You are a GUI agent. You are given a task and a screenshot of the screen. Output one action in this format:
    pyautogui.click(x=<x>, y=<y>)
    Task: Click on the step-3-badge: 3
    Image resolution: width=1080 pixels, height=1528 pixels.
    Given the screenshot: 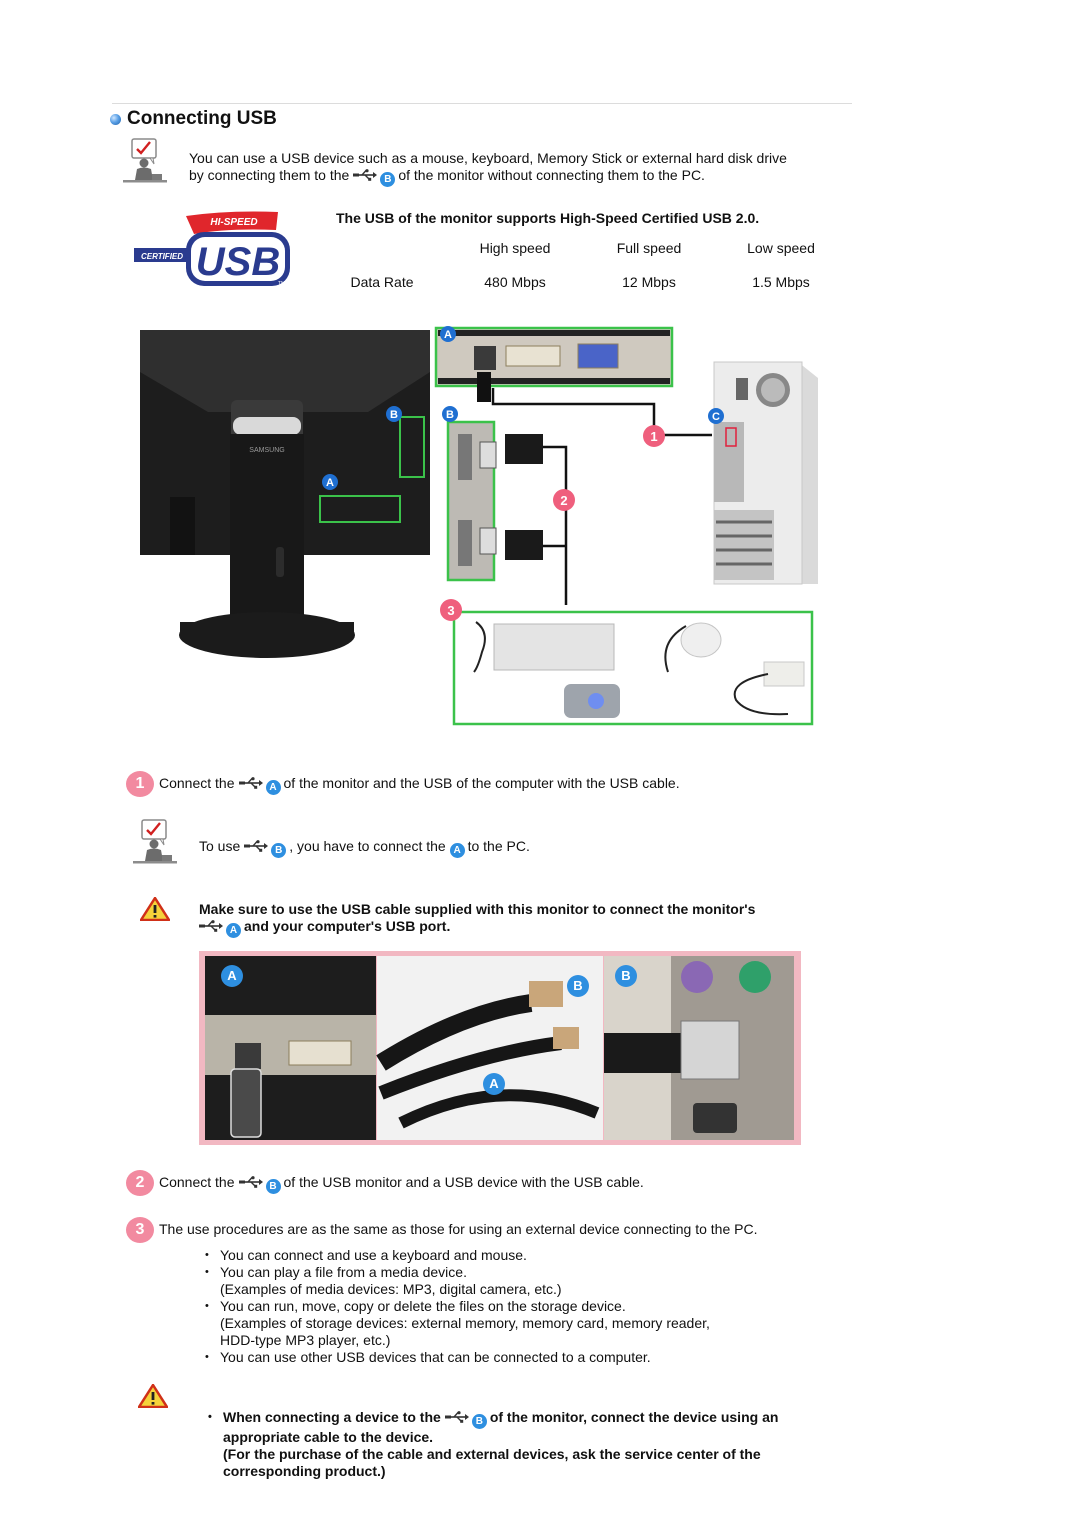 What is the action you would take?
    pyautogui.click(x=140, y=1230)
    